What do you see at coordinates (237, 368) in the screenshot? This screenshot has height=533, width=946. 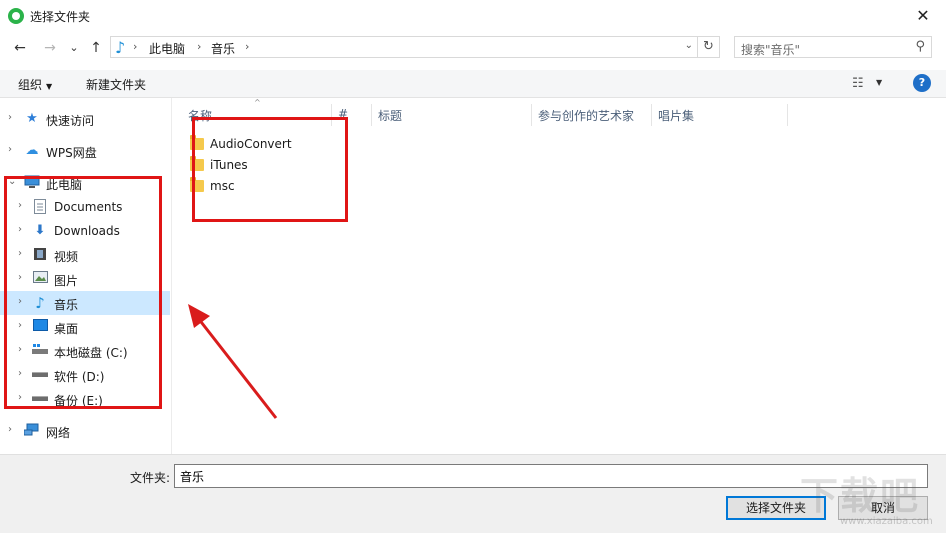 I see `arrow-shaft` at bounding box center [237, 368].